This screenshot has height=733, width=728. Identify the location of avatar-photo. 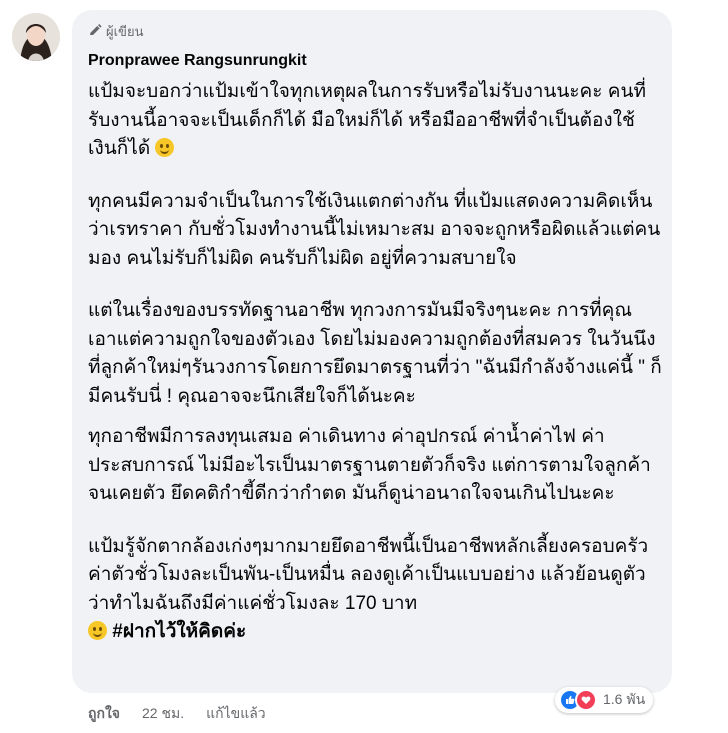
(36, 37).